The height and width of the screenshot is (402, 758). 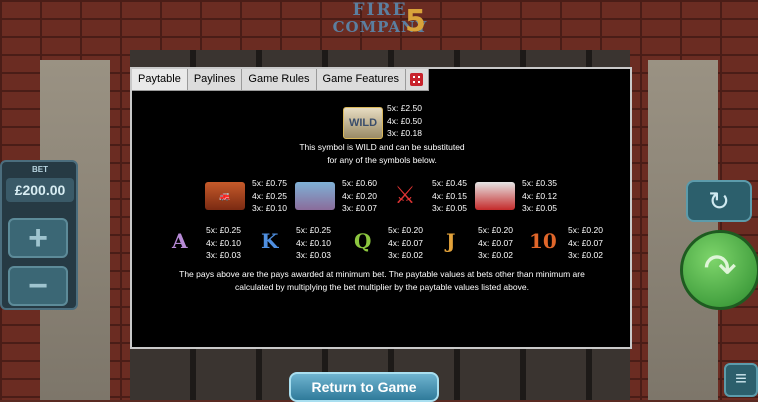 I want to click on refresh-icon: ↻, so click(x=719, y=201).